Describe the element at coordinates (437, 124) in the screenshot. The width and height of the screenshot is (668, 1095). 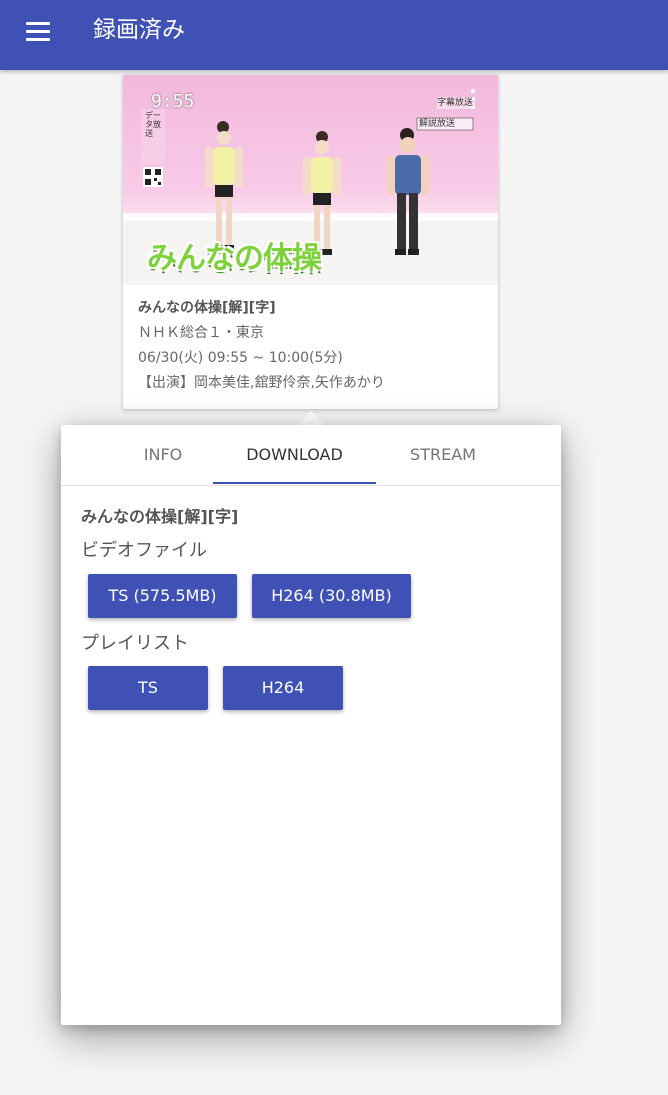
I see `thumbnail-badge-bottom: 解説放送` at that location.